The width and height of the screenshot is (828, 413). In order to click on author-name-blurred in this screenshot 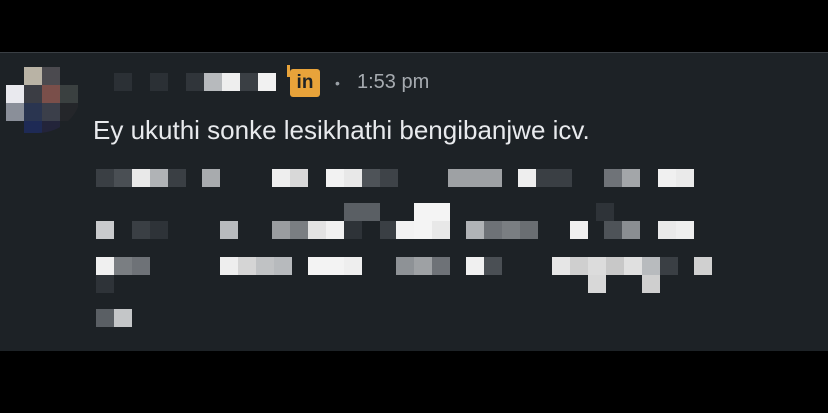, I will do `click(191, 84)`.